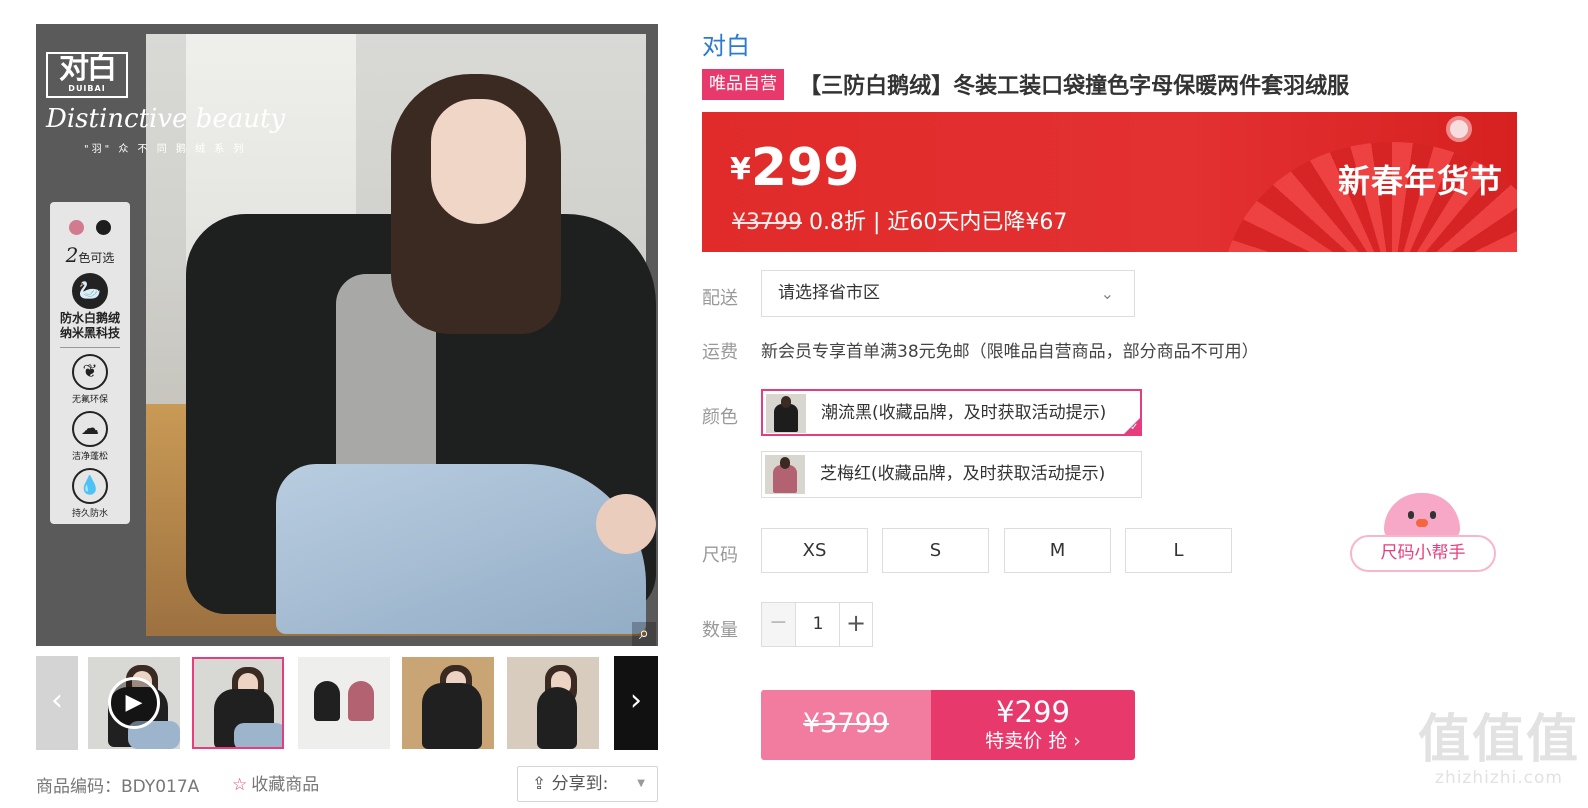  What do you see at coordinates (855, 624) in the screenshot?
I see `plus-icon: +` at bounding box center [855, 624].